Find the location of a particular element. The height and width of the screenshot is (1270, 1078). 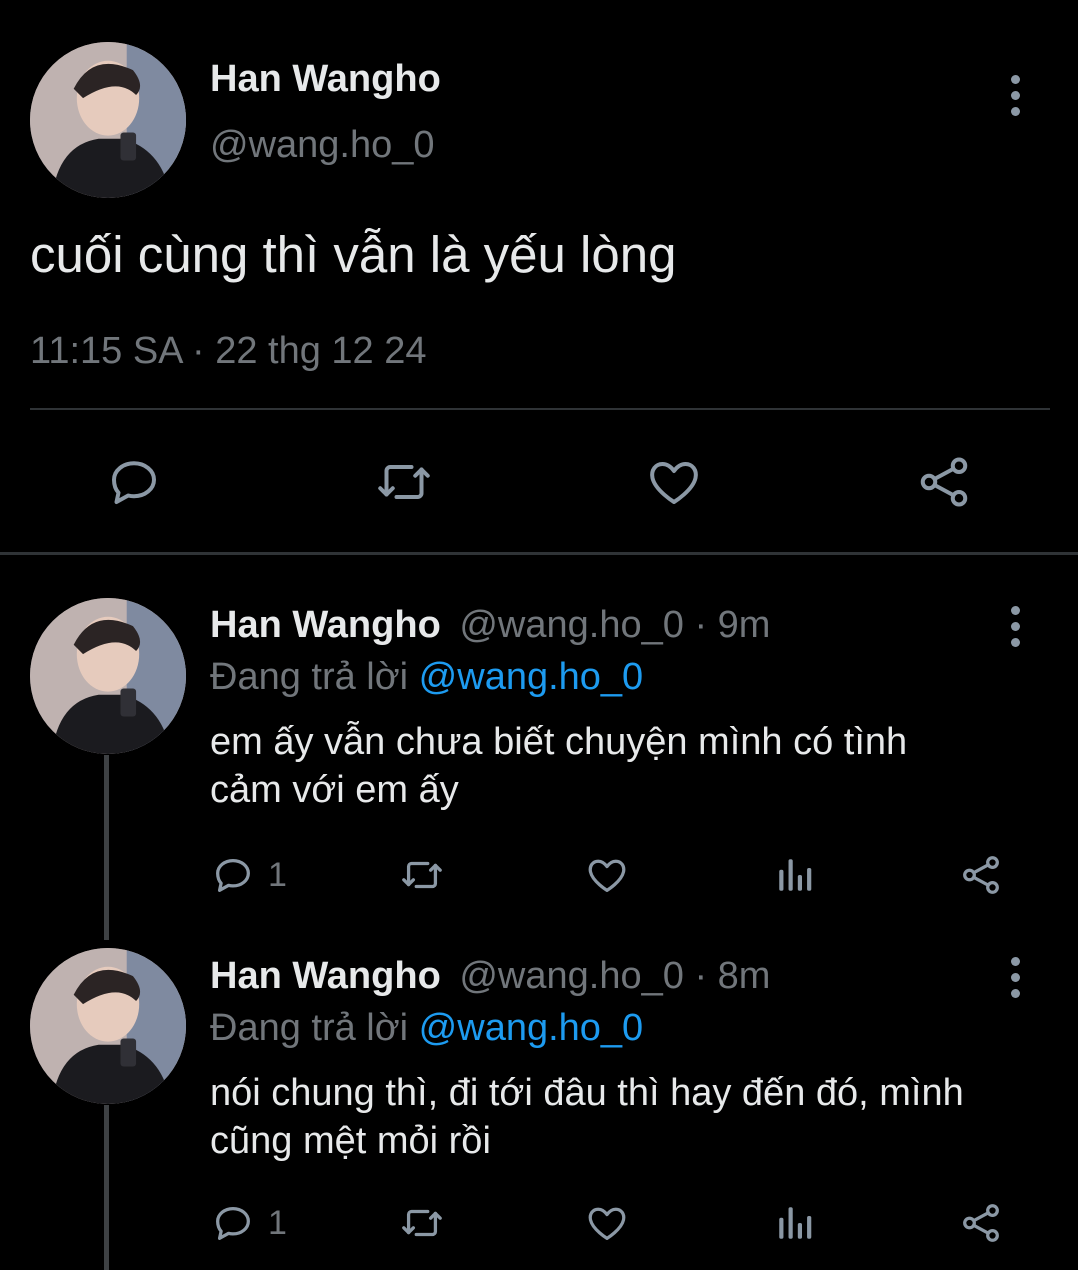

section-divider is located at coordinates (539, 553).